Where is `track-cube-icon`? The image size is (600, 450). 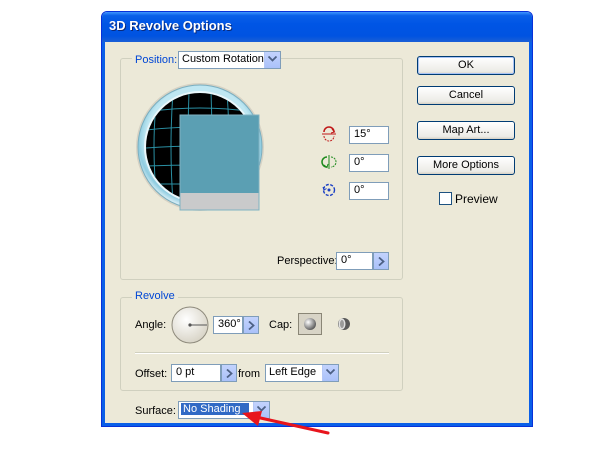
track-cube-icon is located at coordinates (200, 147).